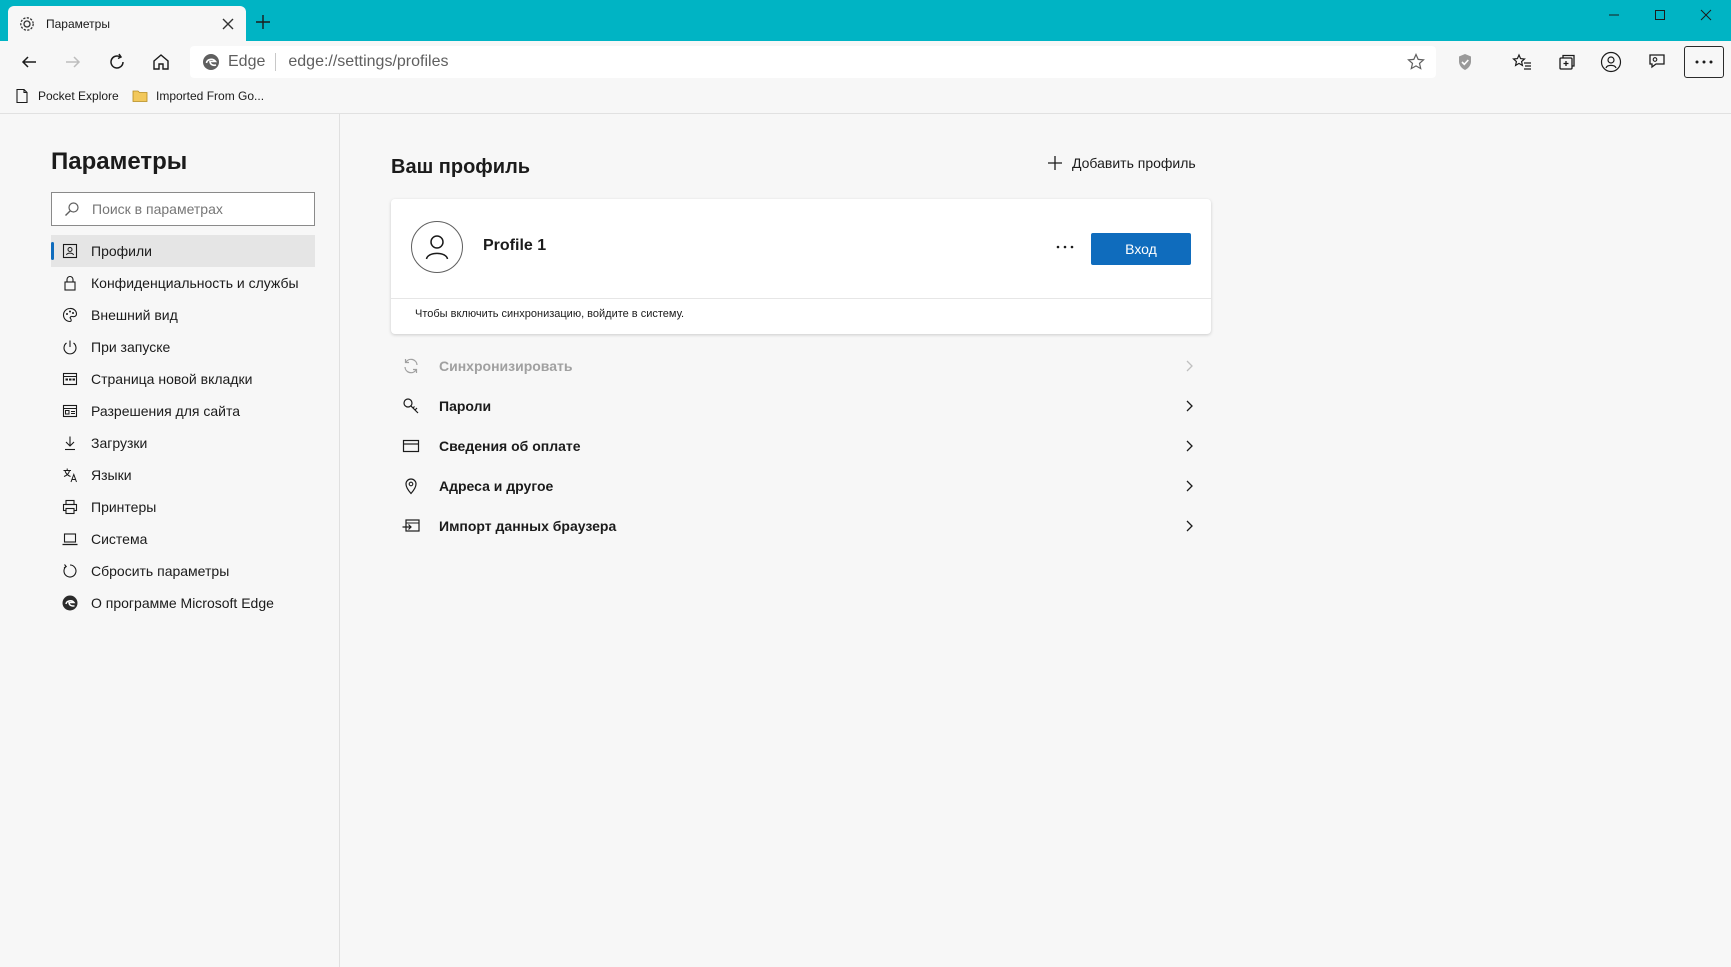 The width and height of the screenshot is (1731, 967). I want to click on sidebar-item-label: Внешний вид, so click(134, 315).